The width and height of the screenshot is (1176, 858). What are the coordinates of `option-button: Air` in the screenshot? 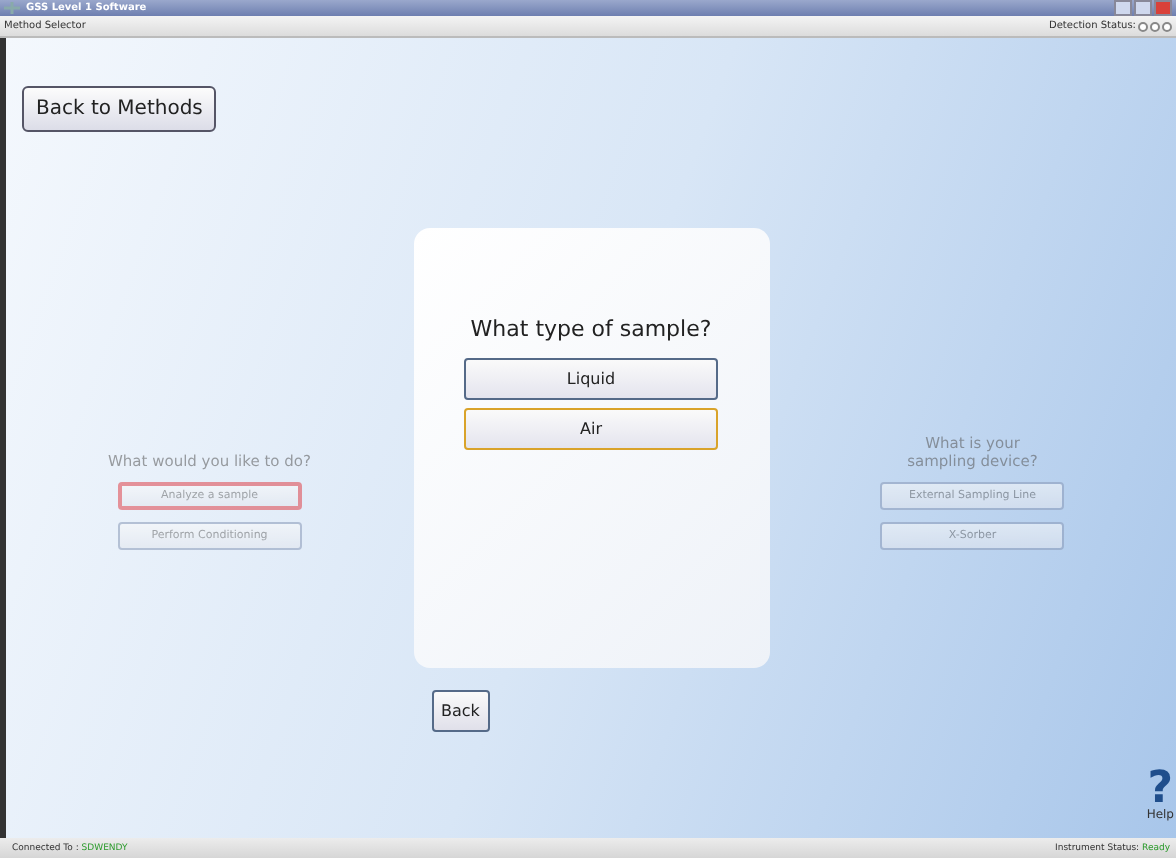 It's located at (591, 429).